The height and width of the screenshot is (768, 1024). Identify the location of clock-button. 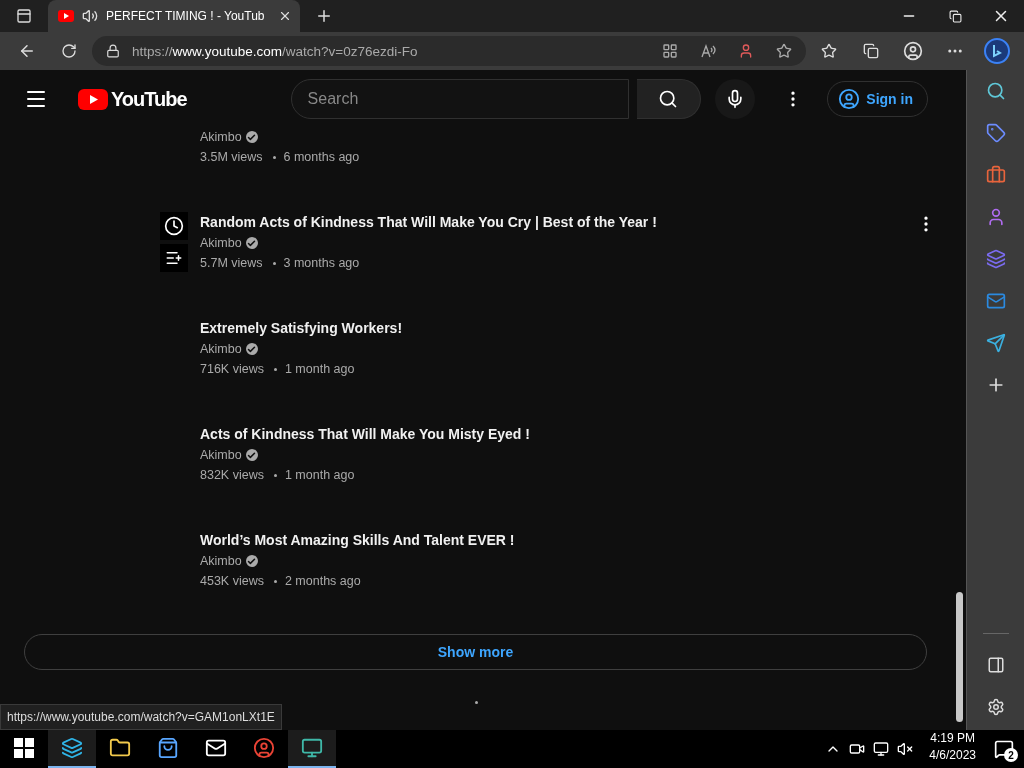
(174, 226).